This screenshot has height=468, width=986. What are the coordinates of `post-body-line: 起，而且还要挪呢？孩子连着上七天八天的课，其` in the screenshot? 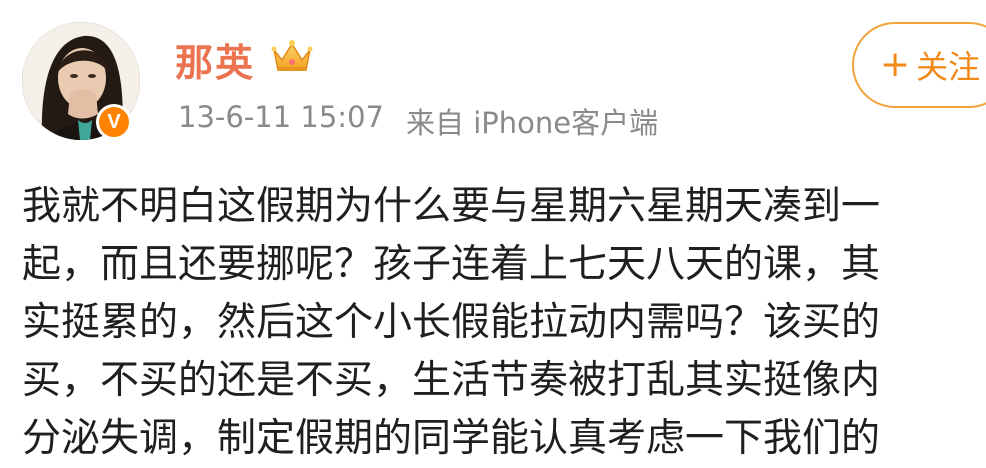 It's located at (451, 264).